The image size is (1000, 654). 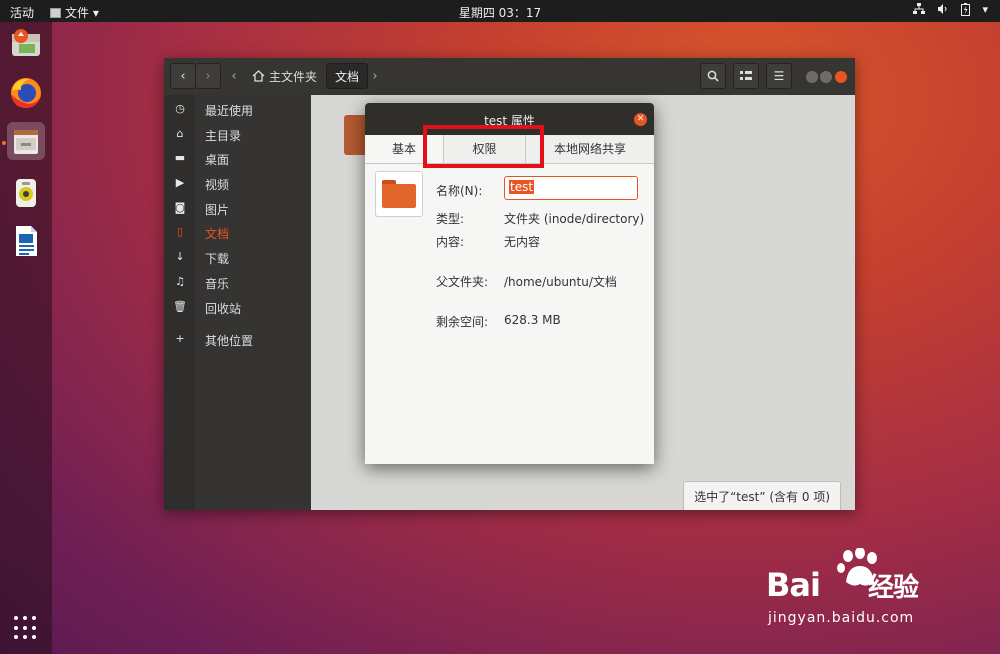 What do you see at coordinates (237, 258) in the screenshot?
I see `sidebar-item-downloads: ↓ 下载` at bounding box center [237, 258].